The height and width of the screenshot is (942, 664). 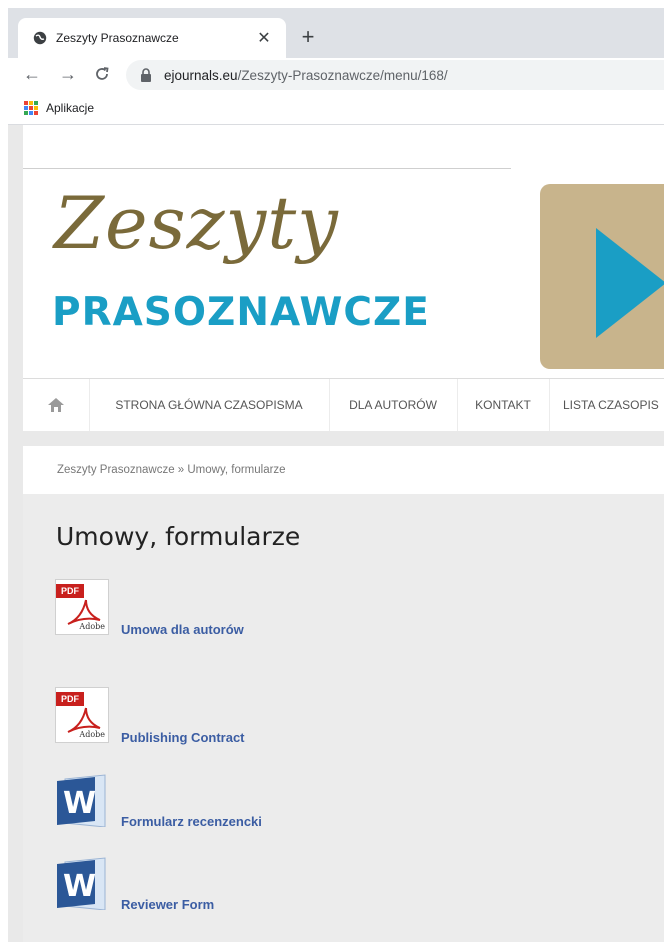 I want to click on browser-tab: Zeszyty Prasoznawcze ✕, so click(x=152, y=38).